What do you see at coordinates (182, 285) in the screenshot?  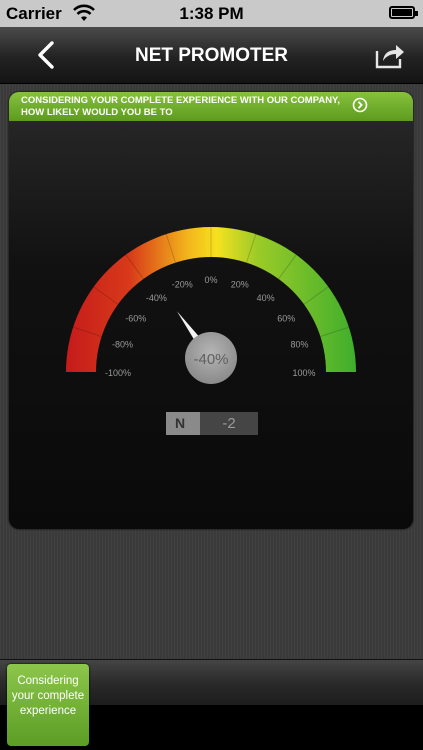 I see `gauge-tick-label: -20%` at bounding box center [182, 285].